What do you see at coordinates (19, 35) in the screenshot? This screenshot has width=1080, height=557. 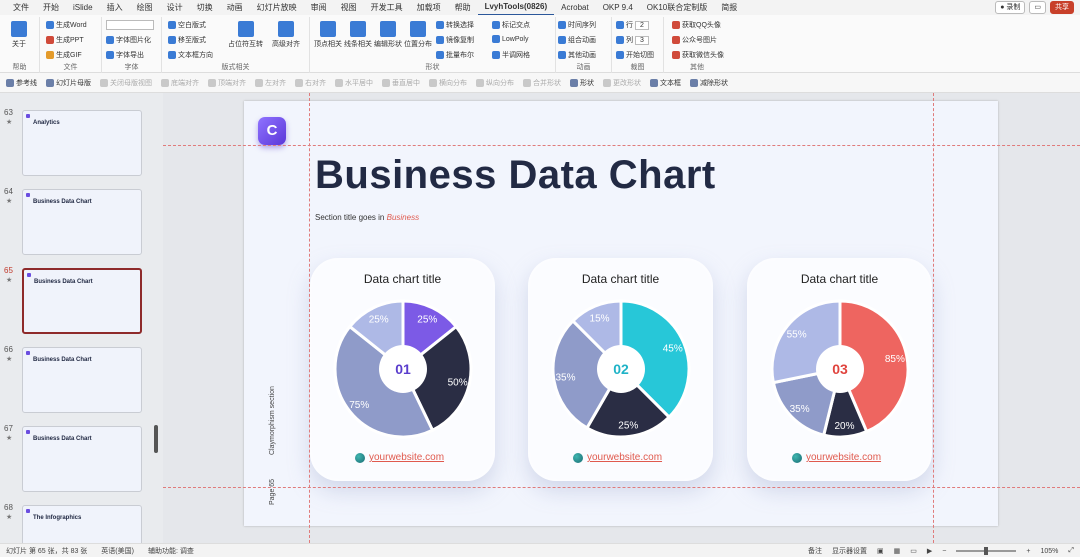 I see `about-button: 关于` at bounding box center [19, 35].